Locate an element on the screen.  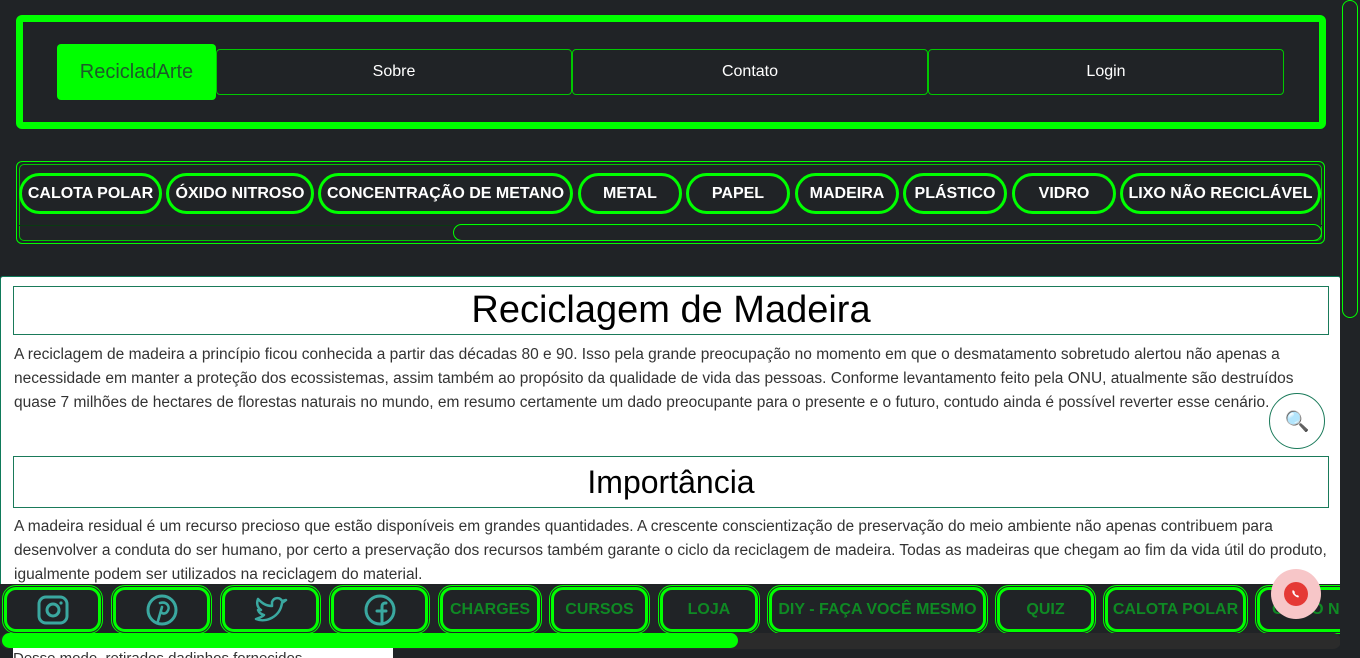
bottom-scrollbar-thumb is located at coordinates (370, 640).